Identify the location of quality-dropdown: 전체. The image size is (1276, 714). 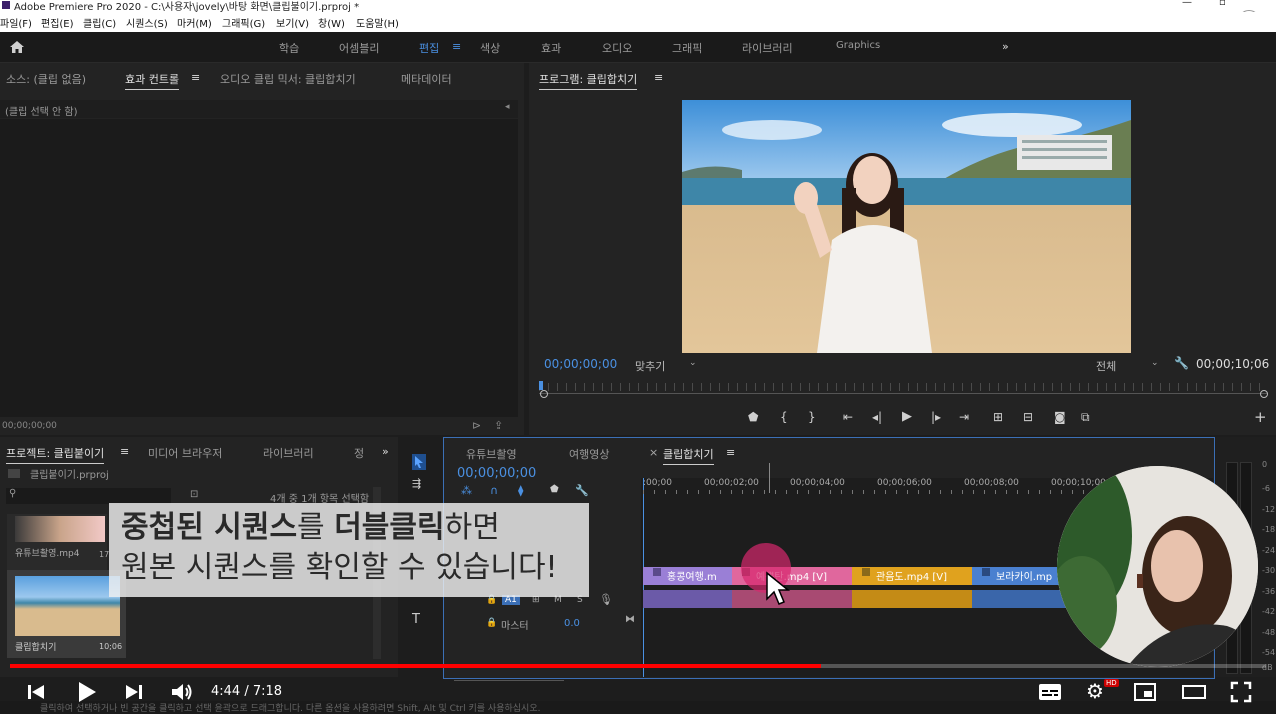
(1106, 366).